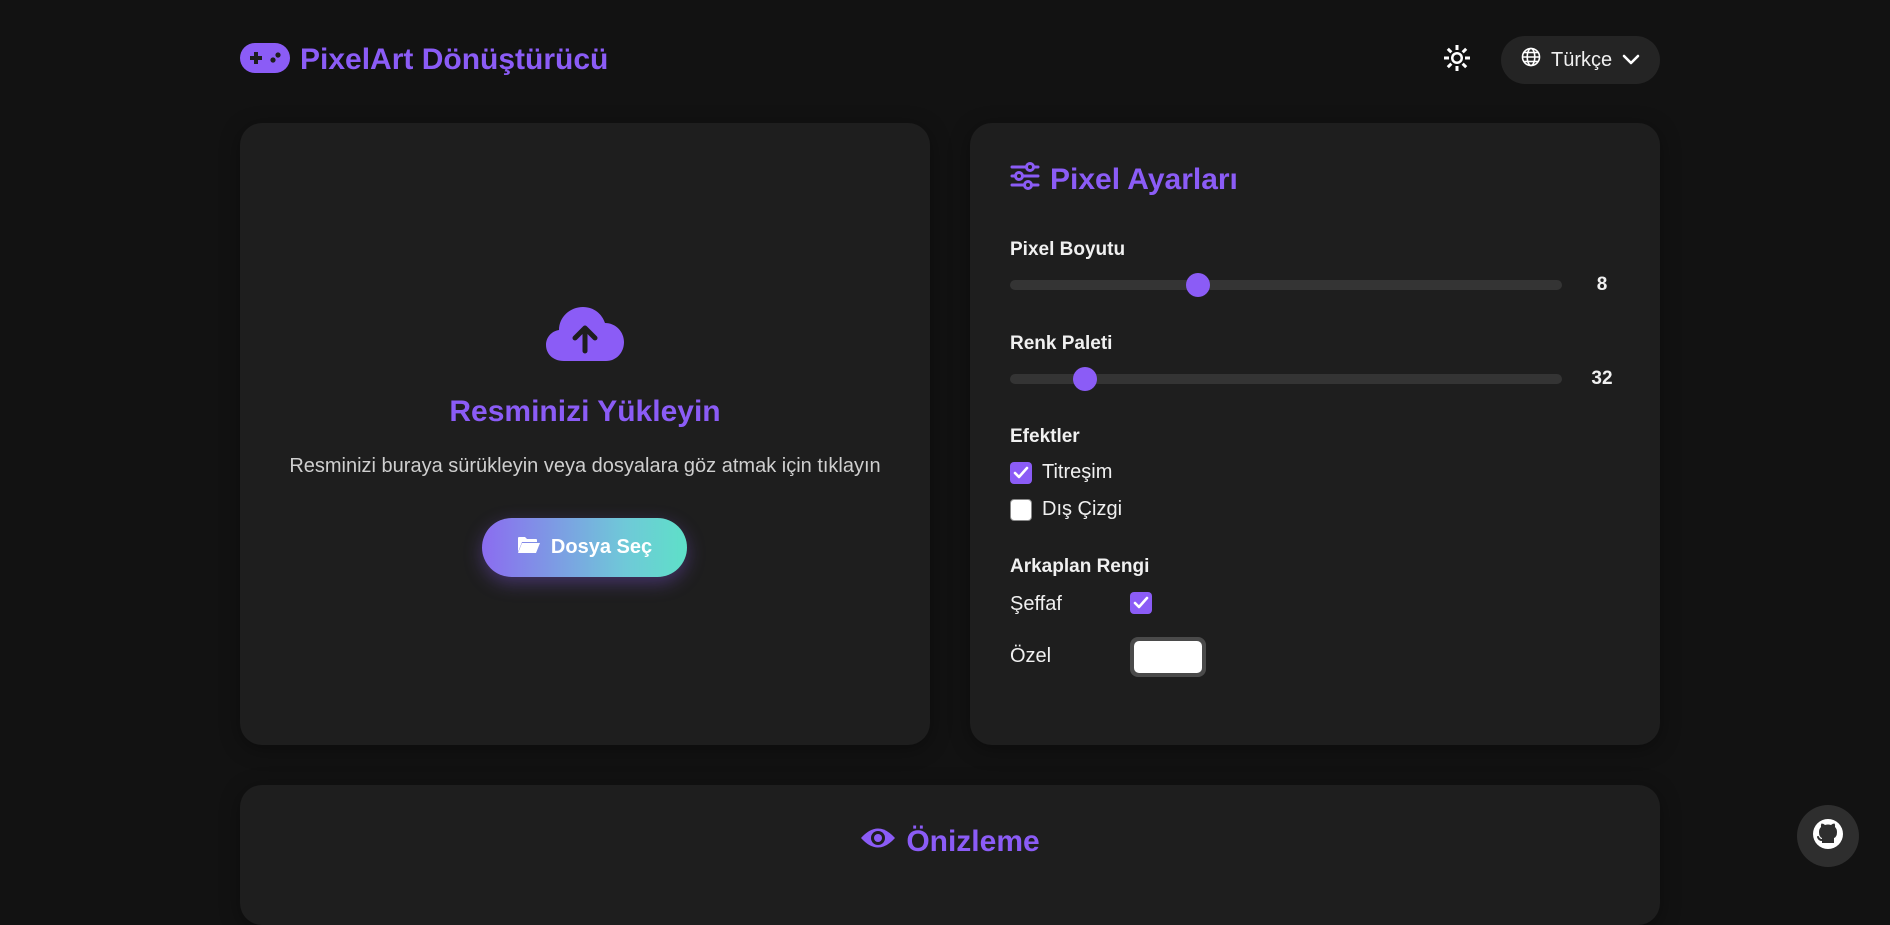 This screenshot has width=1890, height=925. I want to click on language-label: Türkçe, so click(1582, 59).